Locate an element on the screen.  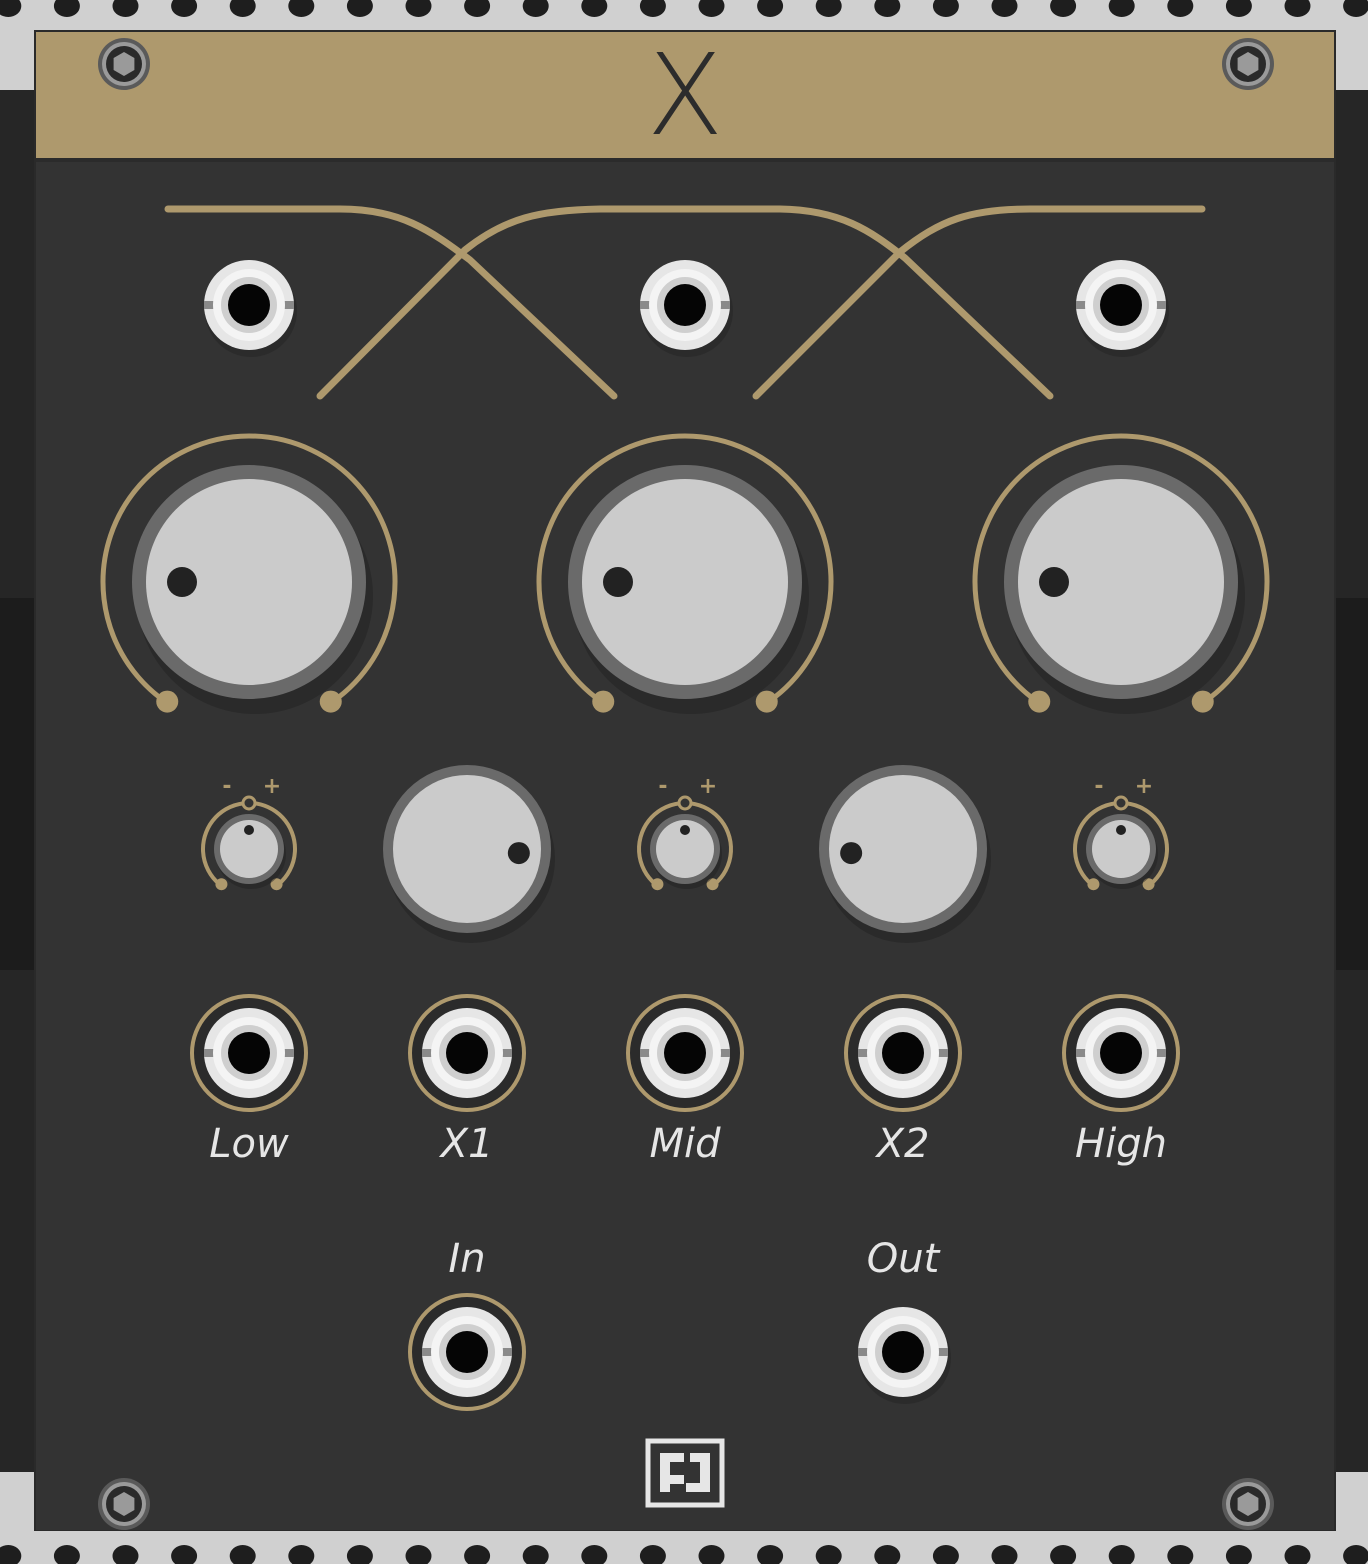
left-neighbour-rail-bottom is located at coordinates (17, 1501).